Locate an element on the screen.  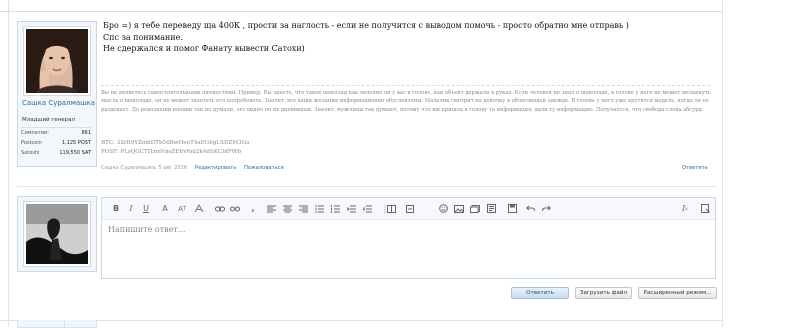
underline-icon: U is located at coordinates (146, 208).